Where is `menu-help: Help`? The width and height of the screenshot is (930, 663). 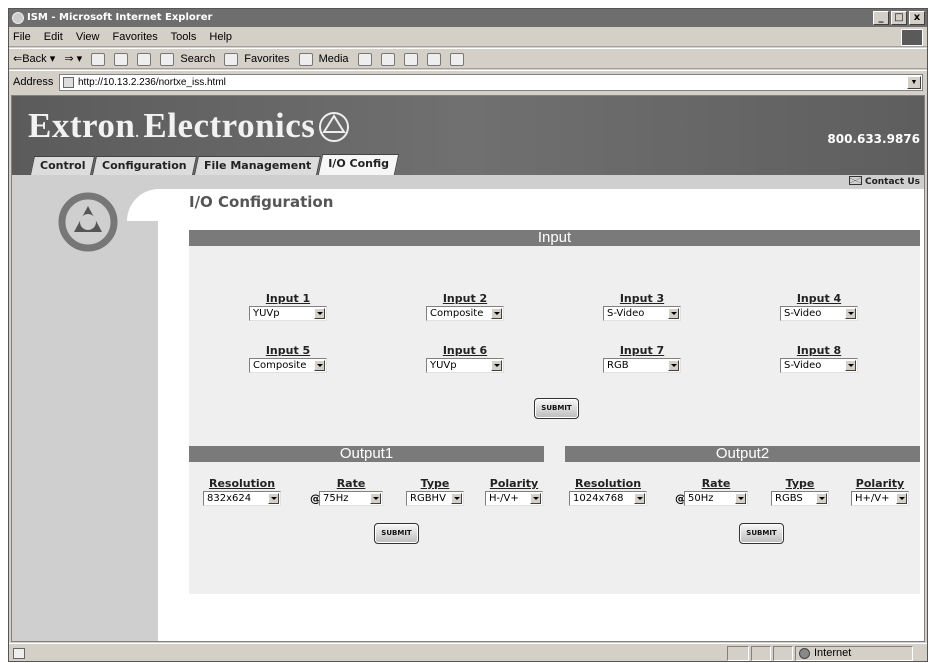 menu-help: Help is located at coordinates (220, 37).